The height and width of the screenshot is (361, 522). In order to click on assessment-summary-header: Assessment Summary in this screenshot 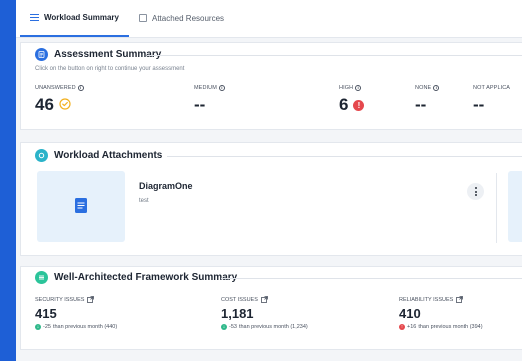, I will do `click(98, 54)`.